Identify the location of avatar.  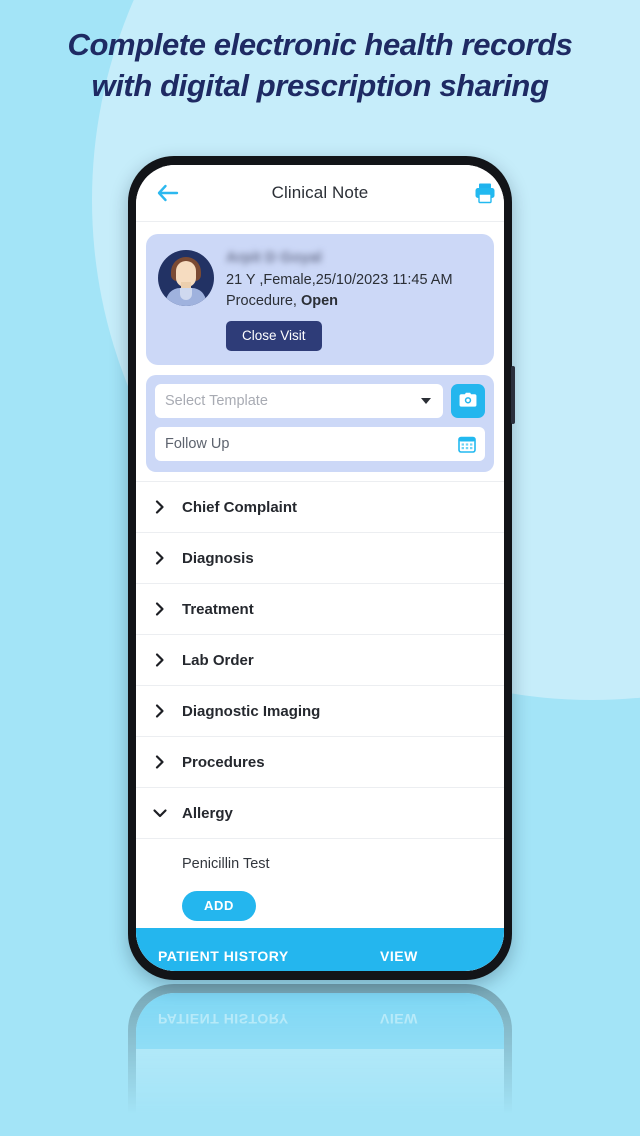
(186, 278).